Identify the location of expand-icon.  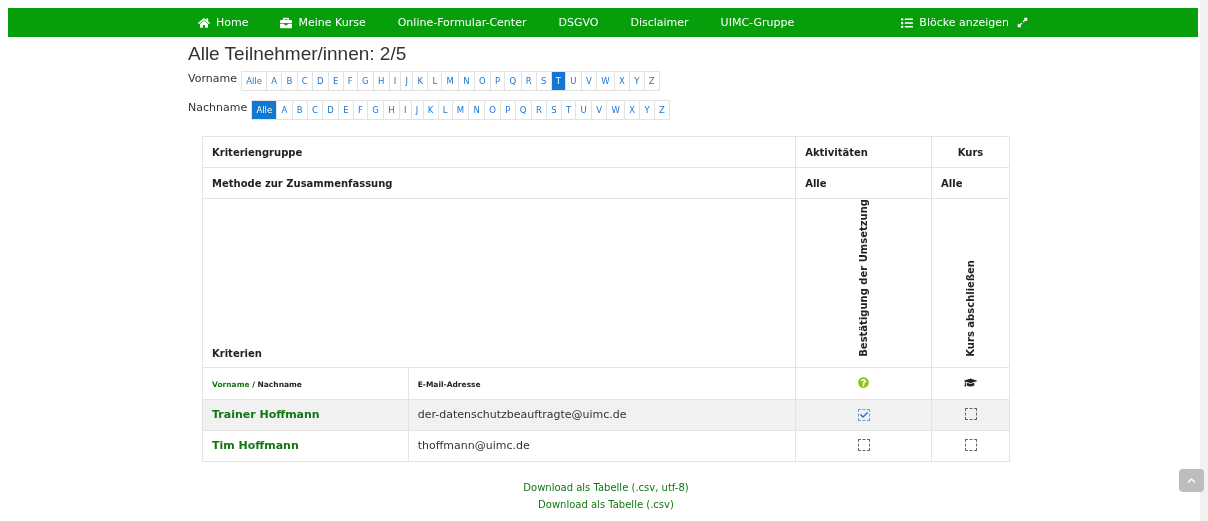
(1022, 22).